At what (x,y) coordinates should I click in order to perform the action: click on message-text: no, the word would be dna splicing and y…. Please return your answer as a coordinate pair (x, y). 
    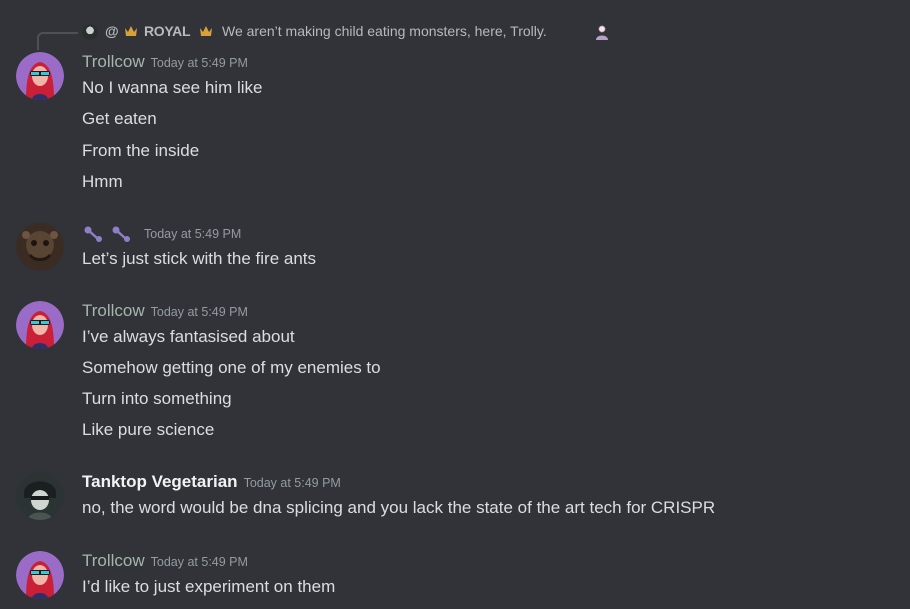
    Looking at the image, I should click on (398, 508).